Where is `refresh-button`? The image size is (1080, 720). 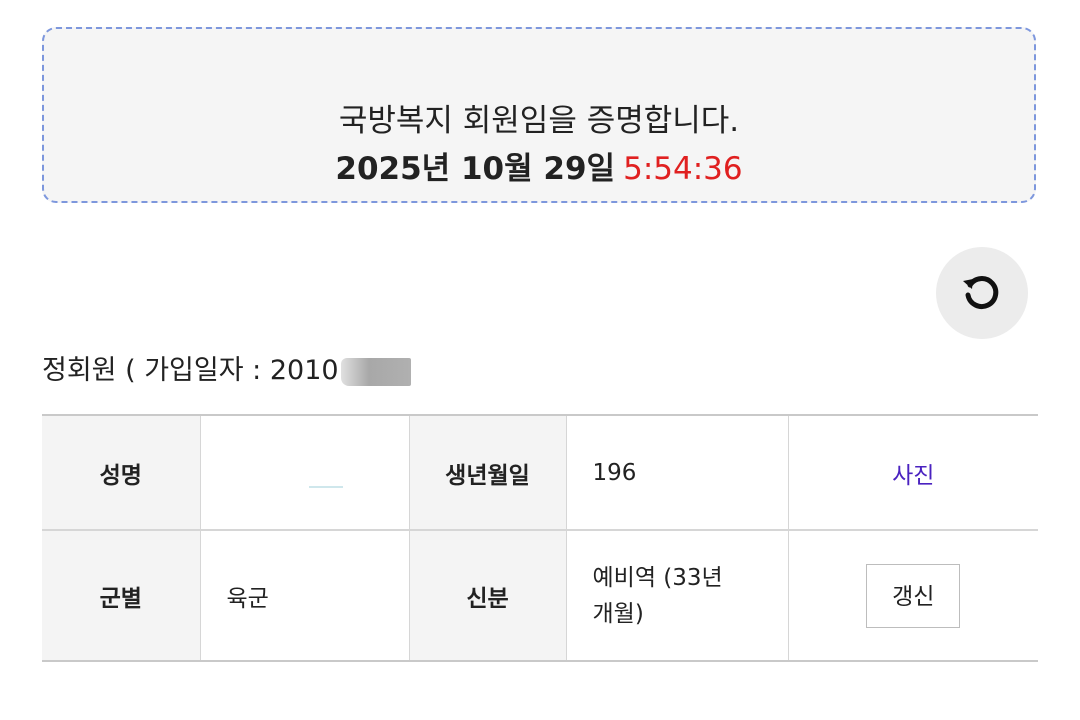
refresh-button is located at coordinates (982, 293).